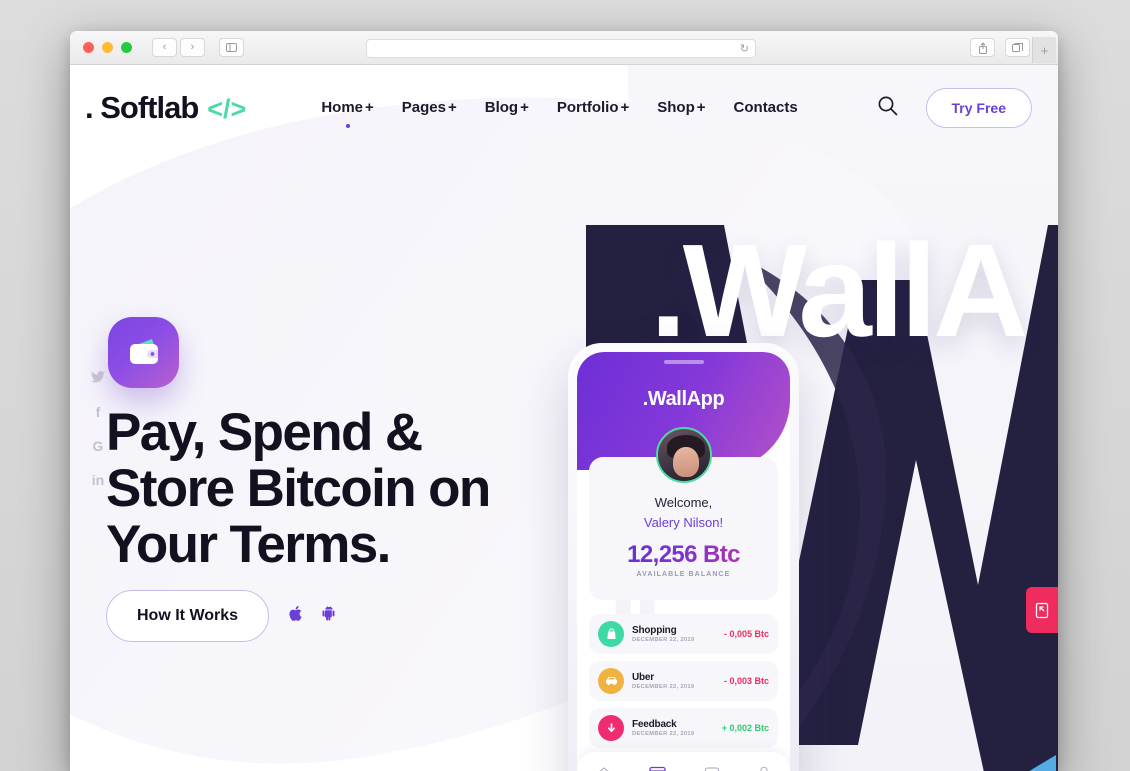 The image size is (1130, 771). Describe the element at coordinates (746, 634) in the screenshot. I see `transaction-amount: - 0,005 Btc` at that location.